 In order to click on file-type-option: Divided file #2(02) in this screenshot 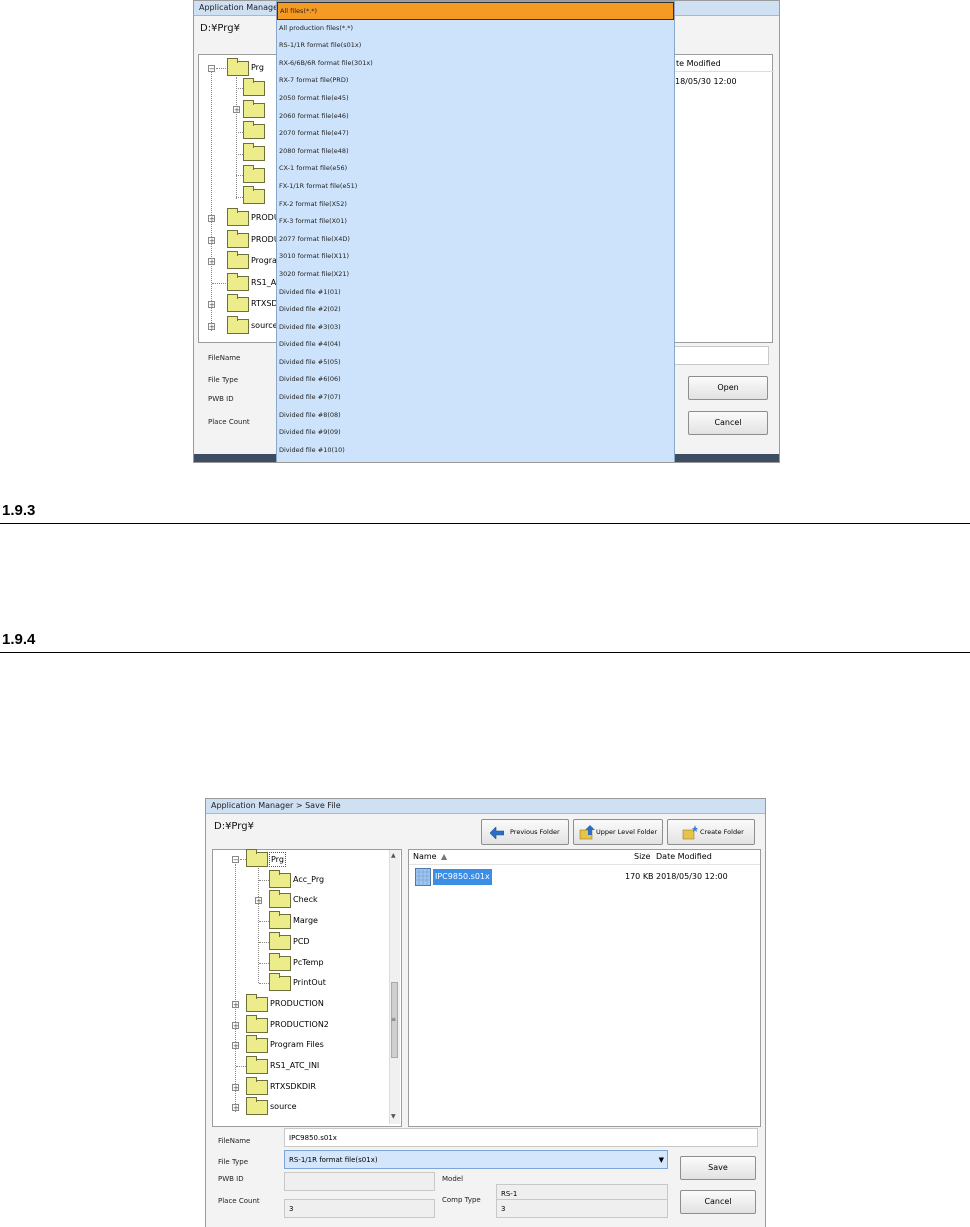, I will do `click(475, 310)`.